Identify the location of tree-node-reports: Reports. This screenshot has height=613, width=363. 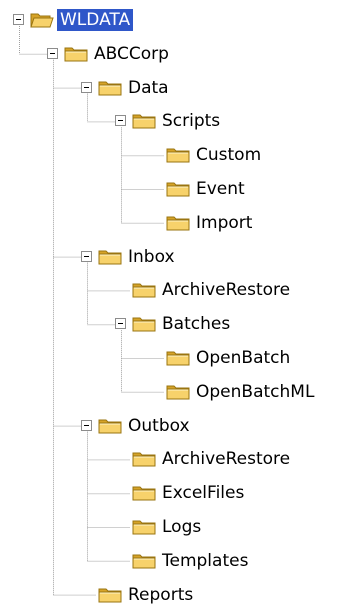
(181, 595).